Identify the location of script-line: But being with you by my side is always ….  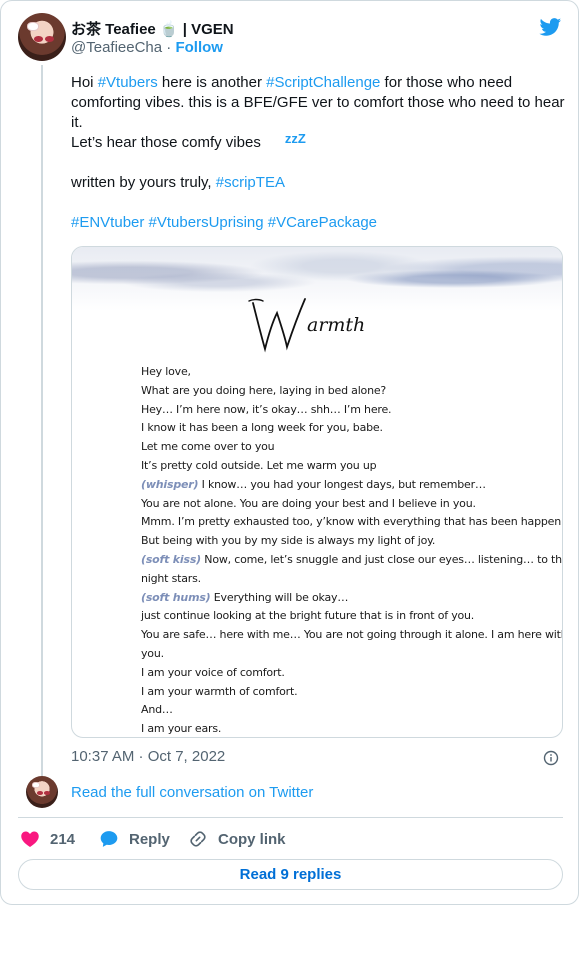
(341, 541).